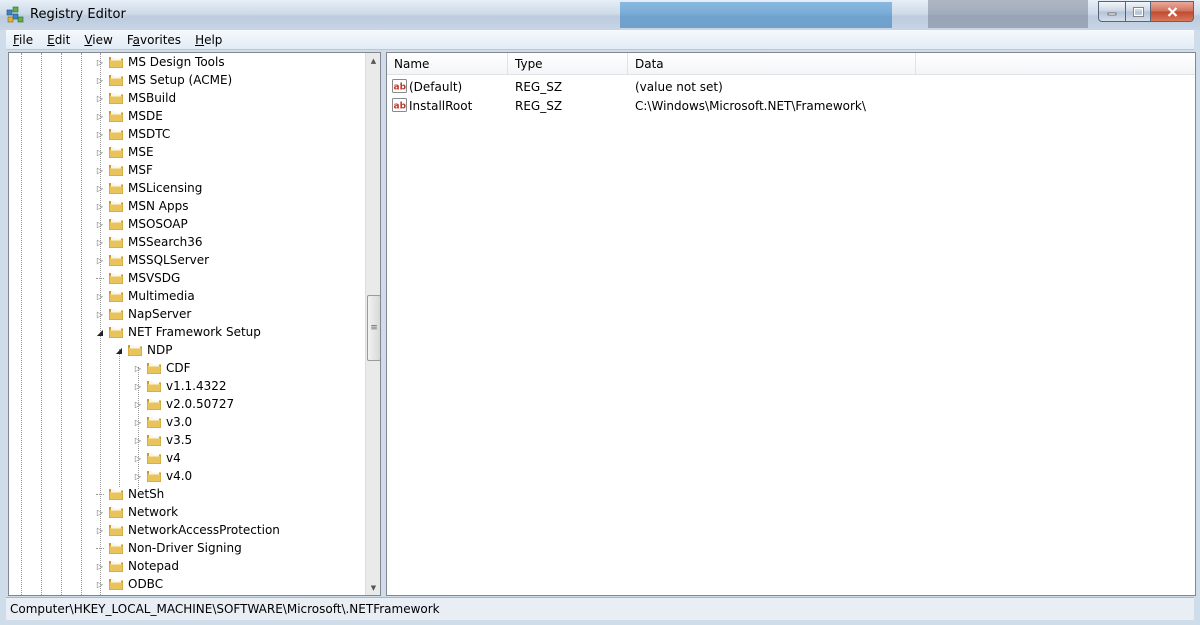  I want to click on tree-item: ▷ MSLicensing, so click(148, 188).